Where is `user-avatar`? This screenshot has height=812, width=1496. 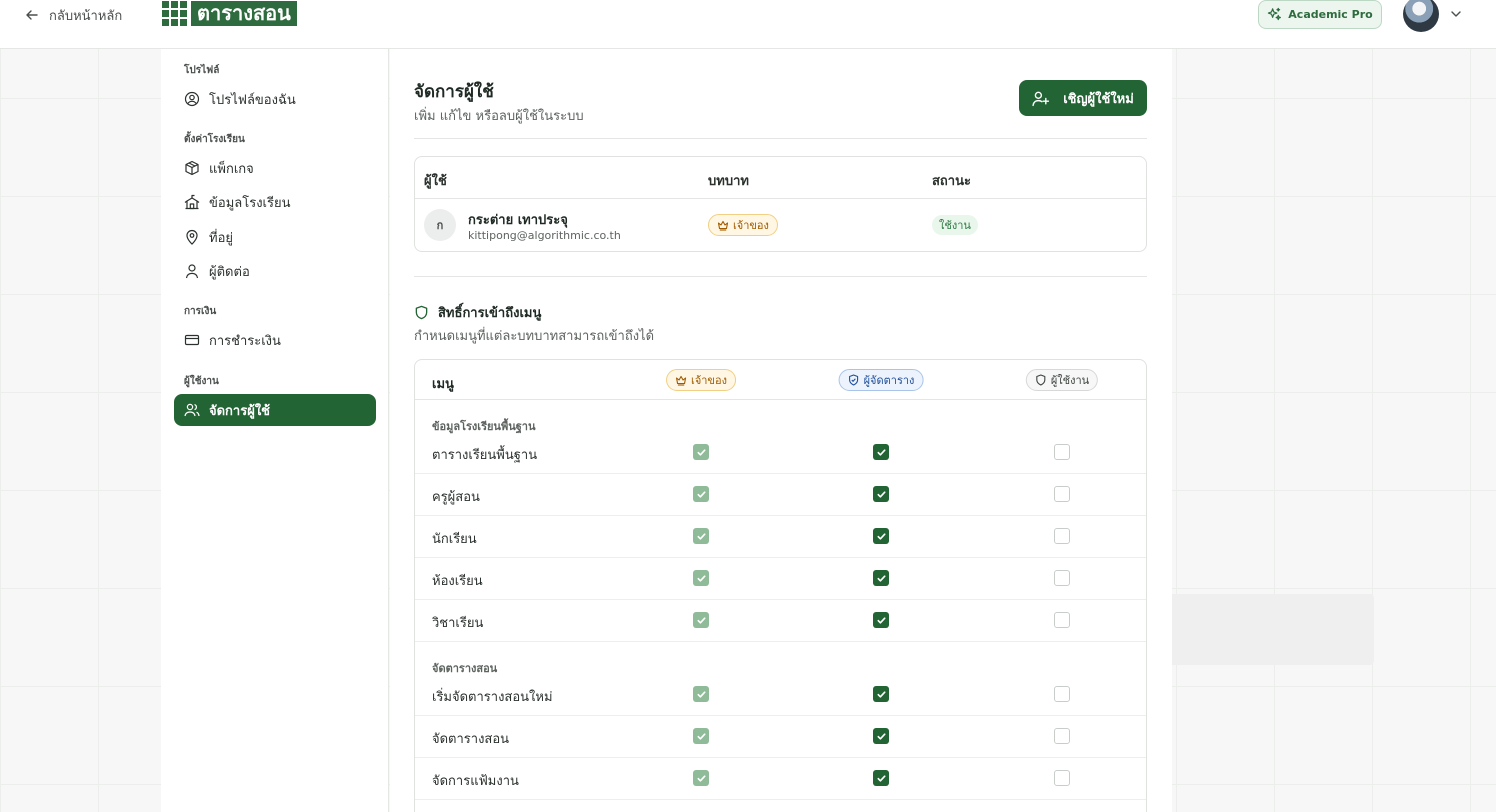
user-avatar is located at coordinates (1421, 16).